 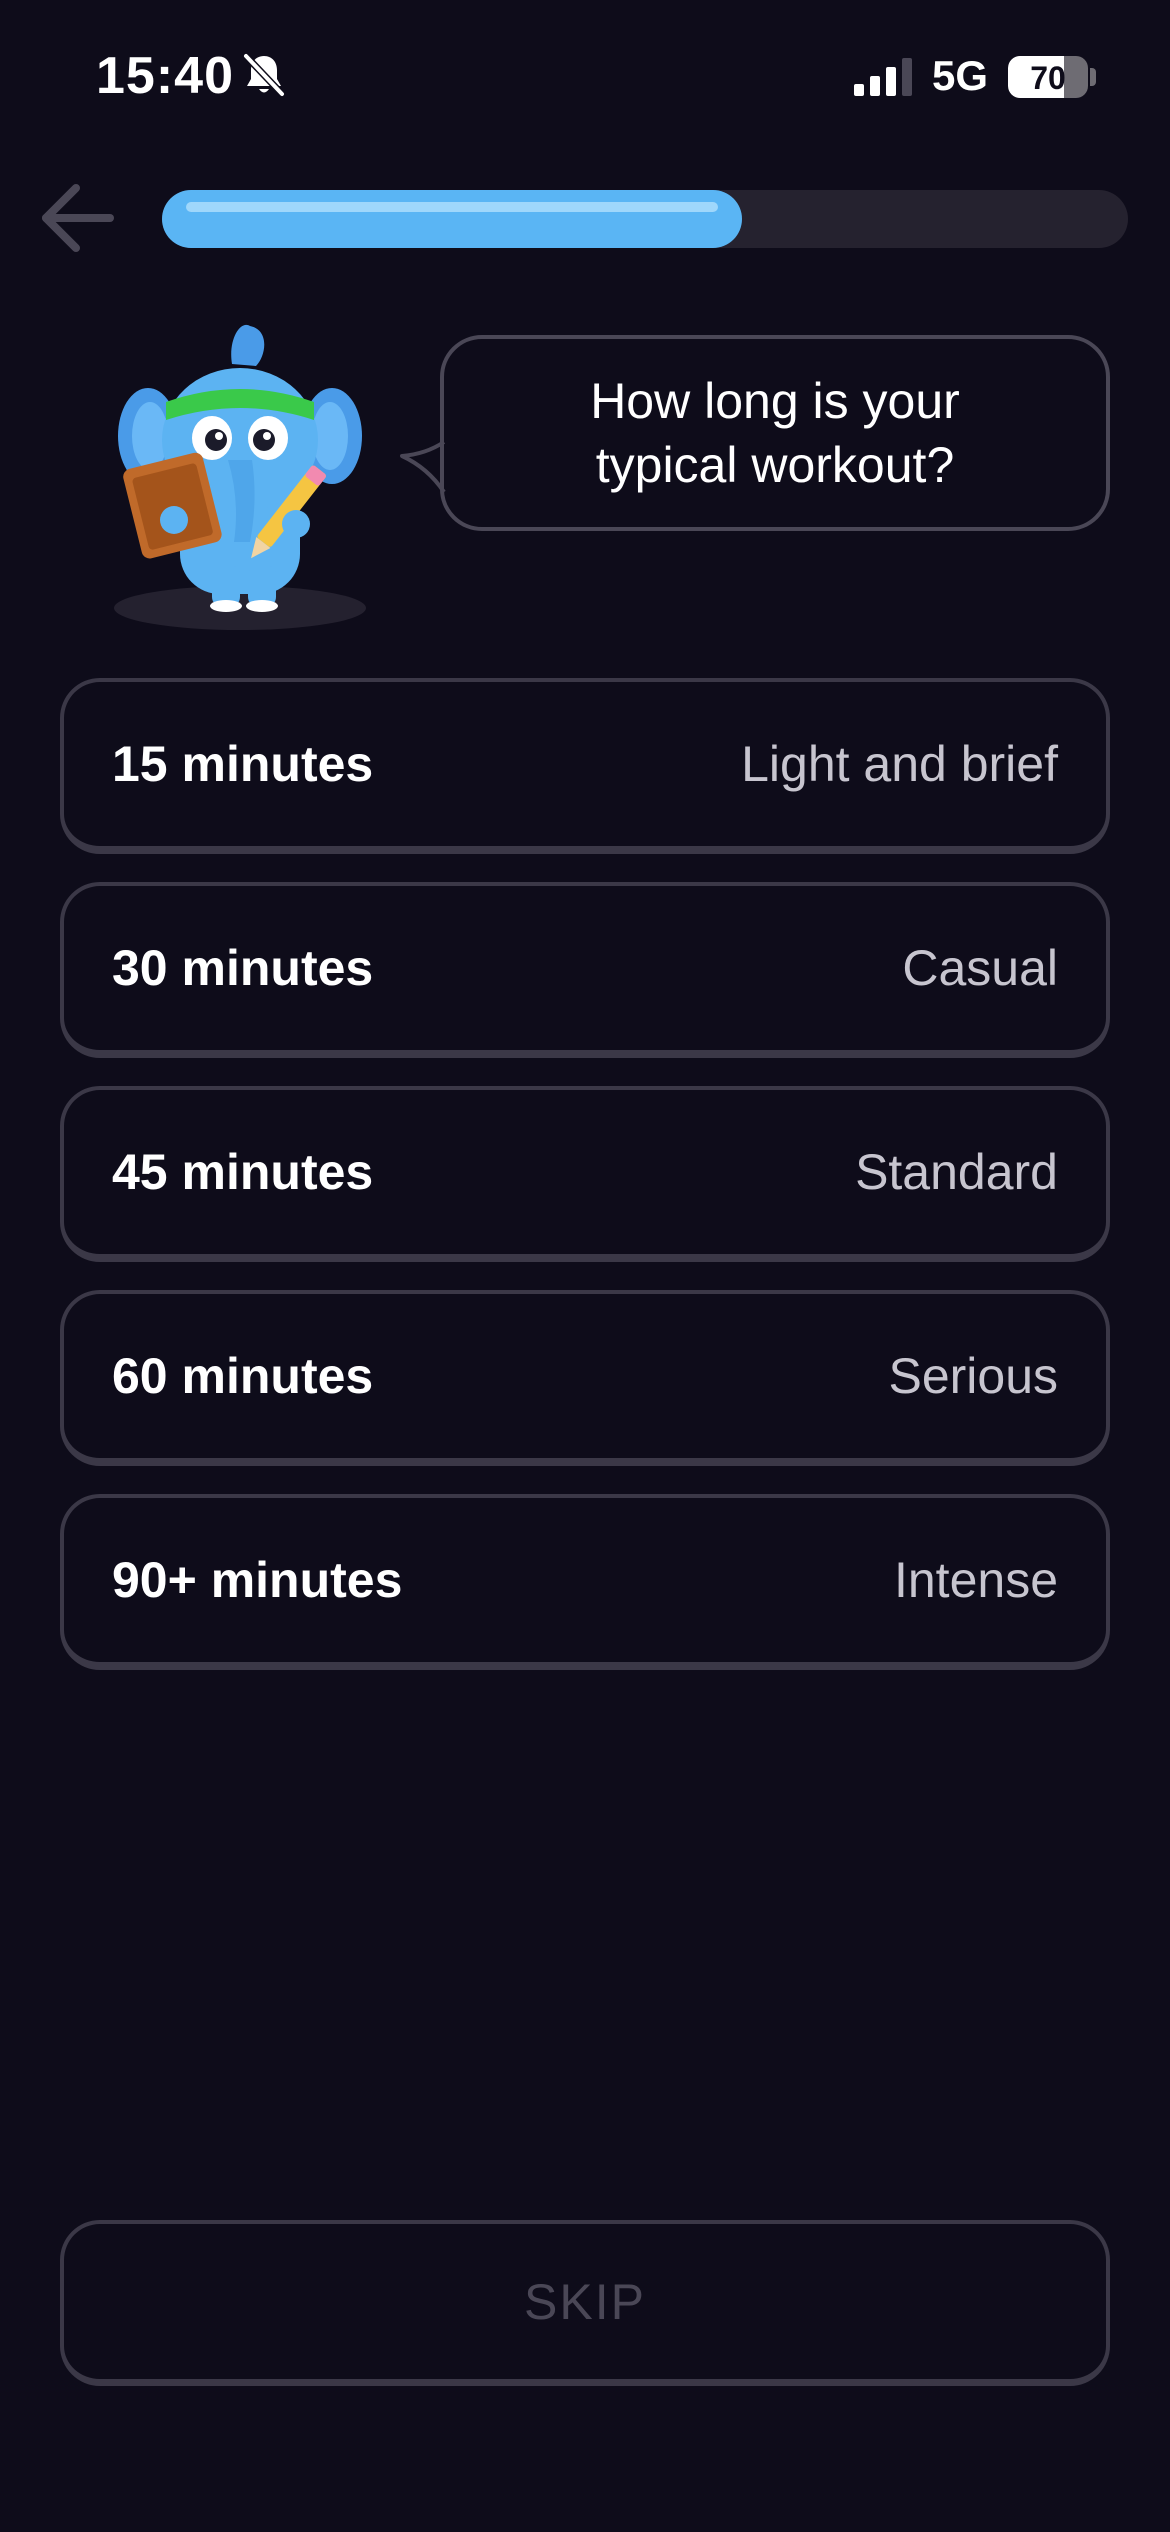 I want to click on network-label: 5G, so click(x=960, y=75).